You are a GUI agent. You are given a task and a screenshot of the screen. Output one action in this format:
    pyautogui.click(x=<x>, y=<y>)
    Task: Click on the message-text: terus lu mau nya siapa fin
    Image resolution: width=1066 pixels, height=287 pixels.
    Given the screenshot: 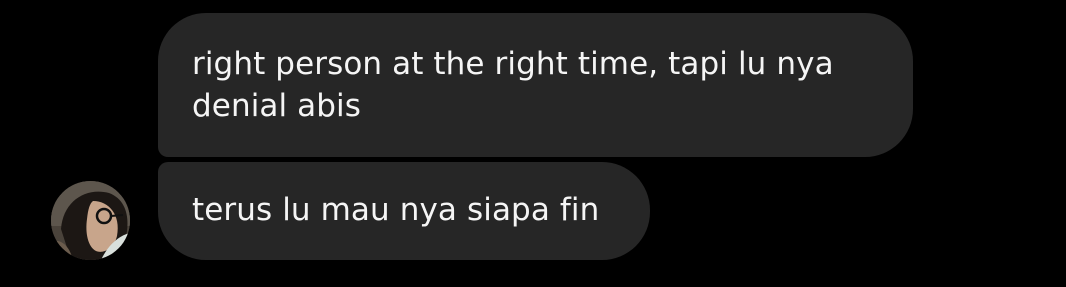 What is the action you would take?
    pyautogui.click(x=396, y=210)
    